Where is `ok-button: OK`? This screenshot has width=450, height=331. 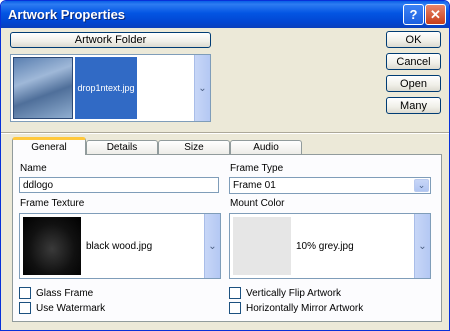
ok-button: OK is located at coordinates (413, 39).